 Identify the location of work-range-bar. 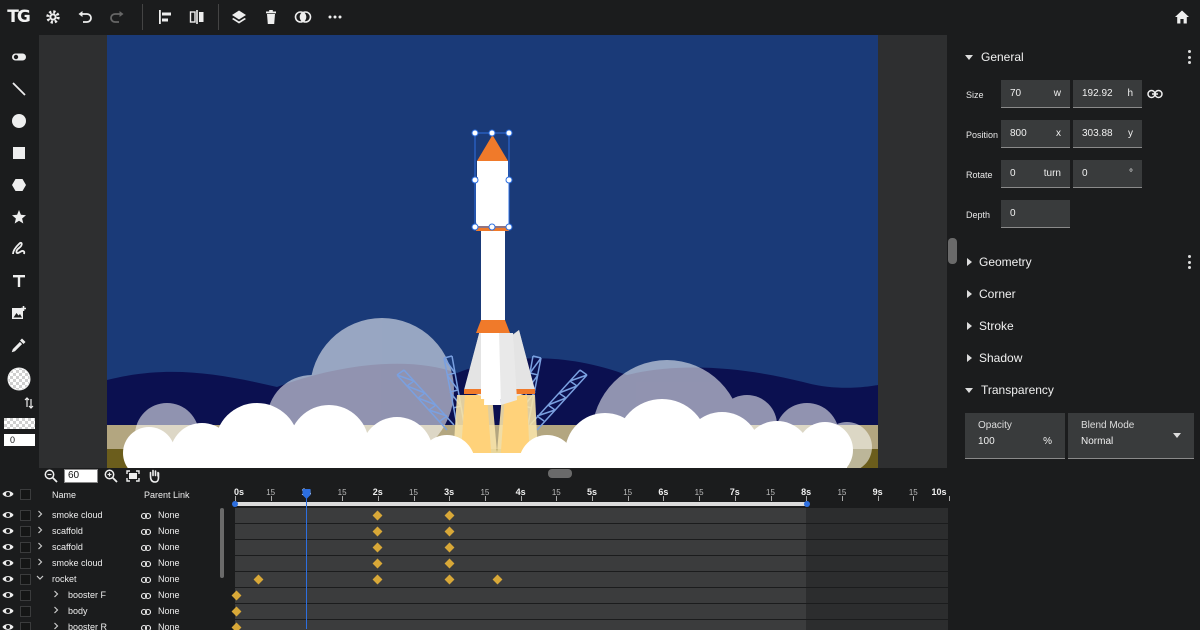
(521, 504).